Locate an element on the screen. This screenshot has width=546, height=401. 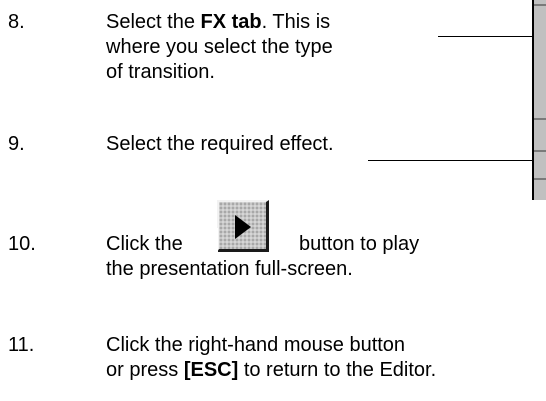
step-line: or press [ESC] to return to the Editor. is located at coordinates (271, 370).